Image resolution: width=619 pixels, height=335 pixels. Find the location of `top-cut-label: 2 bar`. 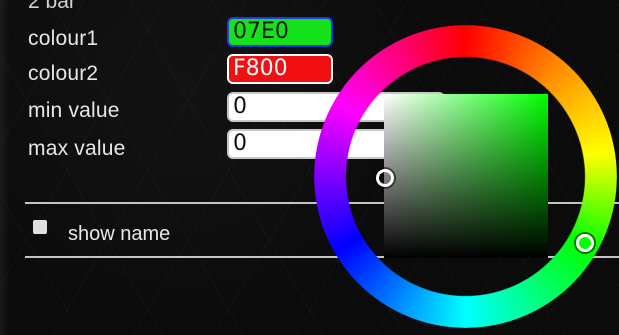

top-cut-label: 2 bar is located at coordinates (52, 6).